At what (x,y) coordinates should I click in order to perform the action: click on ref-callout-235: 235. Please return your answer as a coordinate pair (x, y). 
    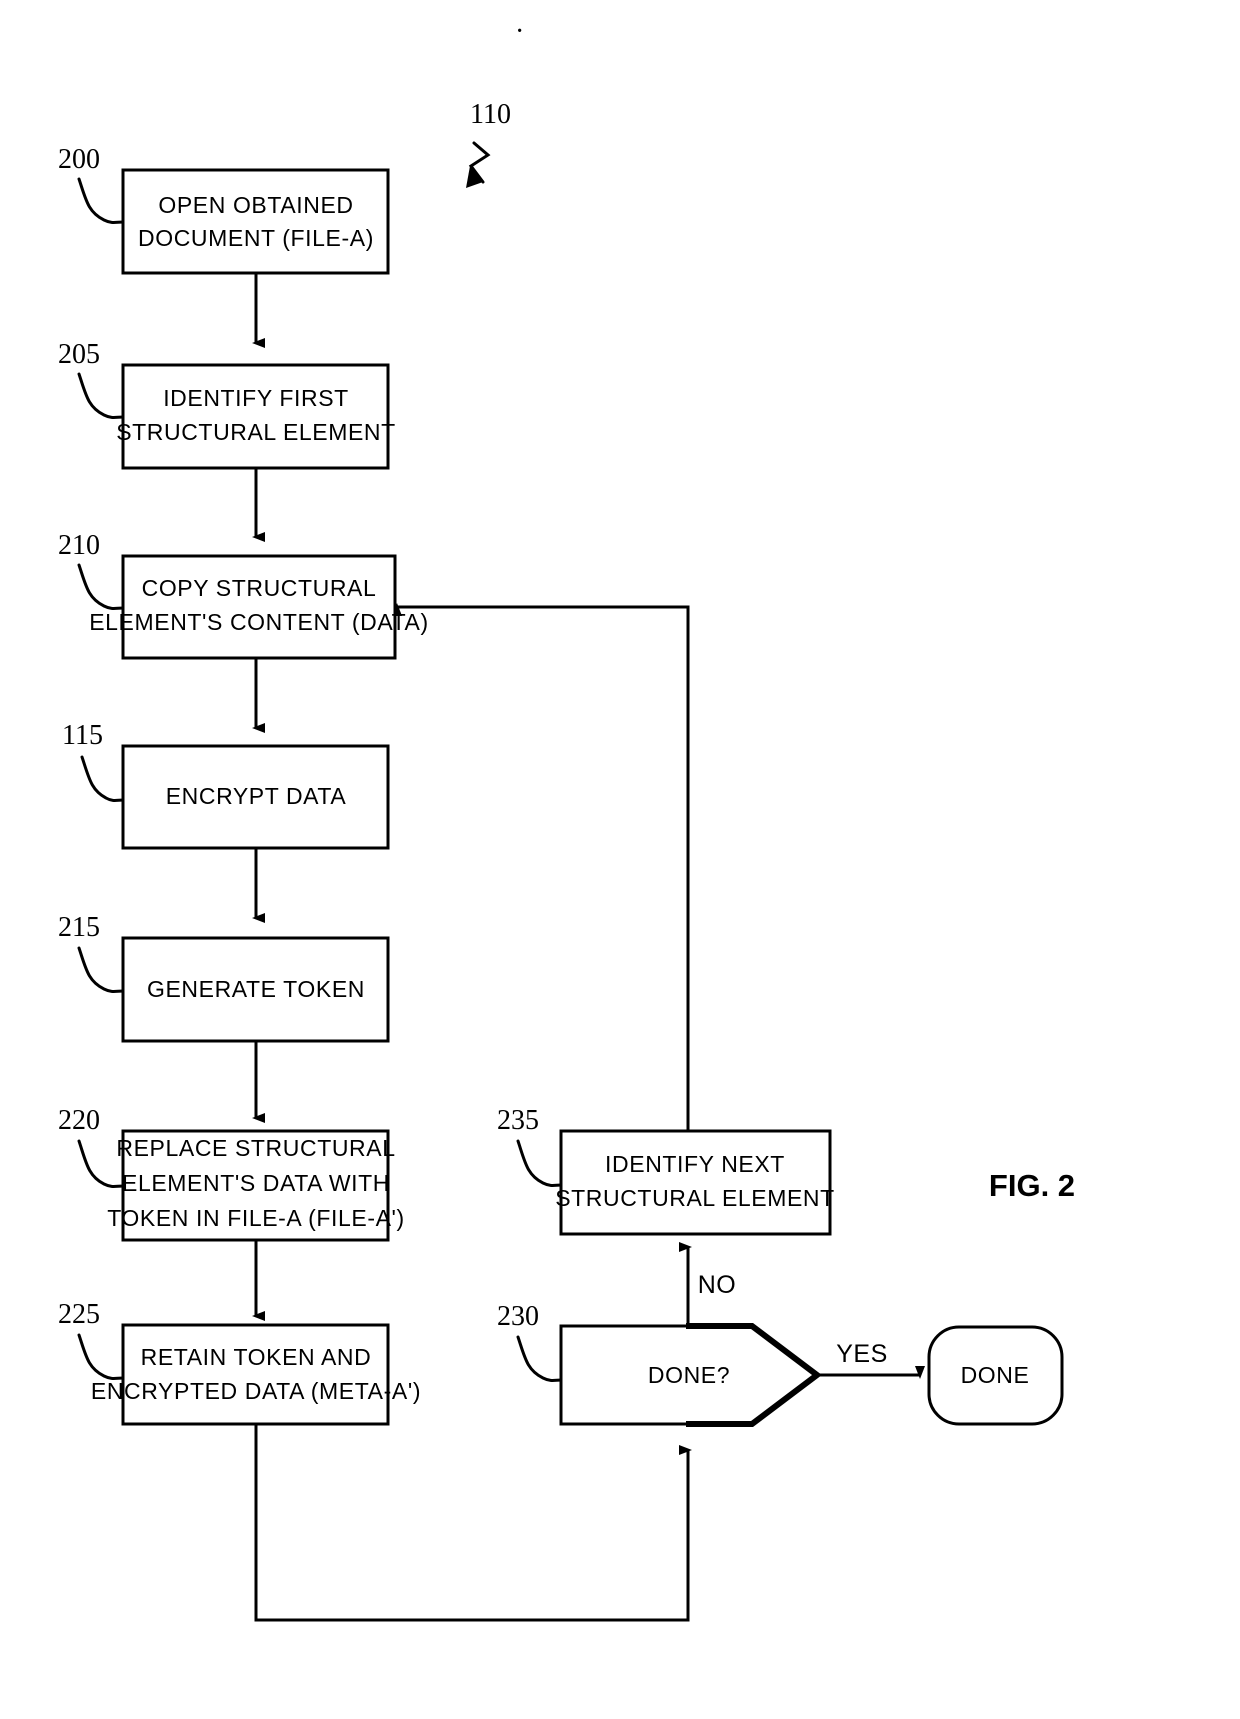
    Looking at the image, I should click on (530, 1146).